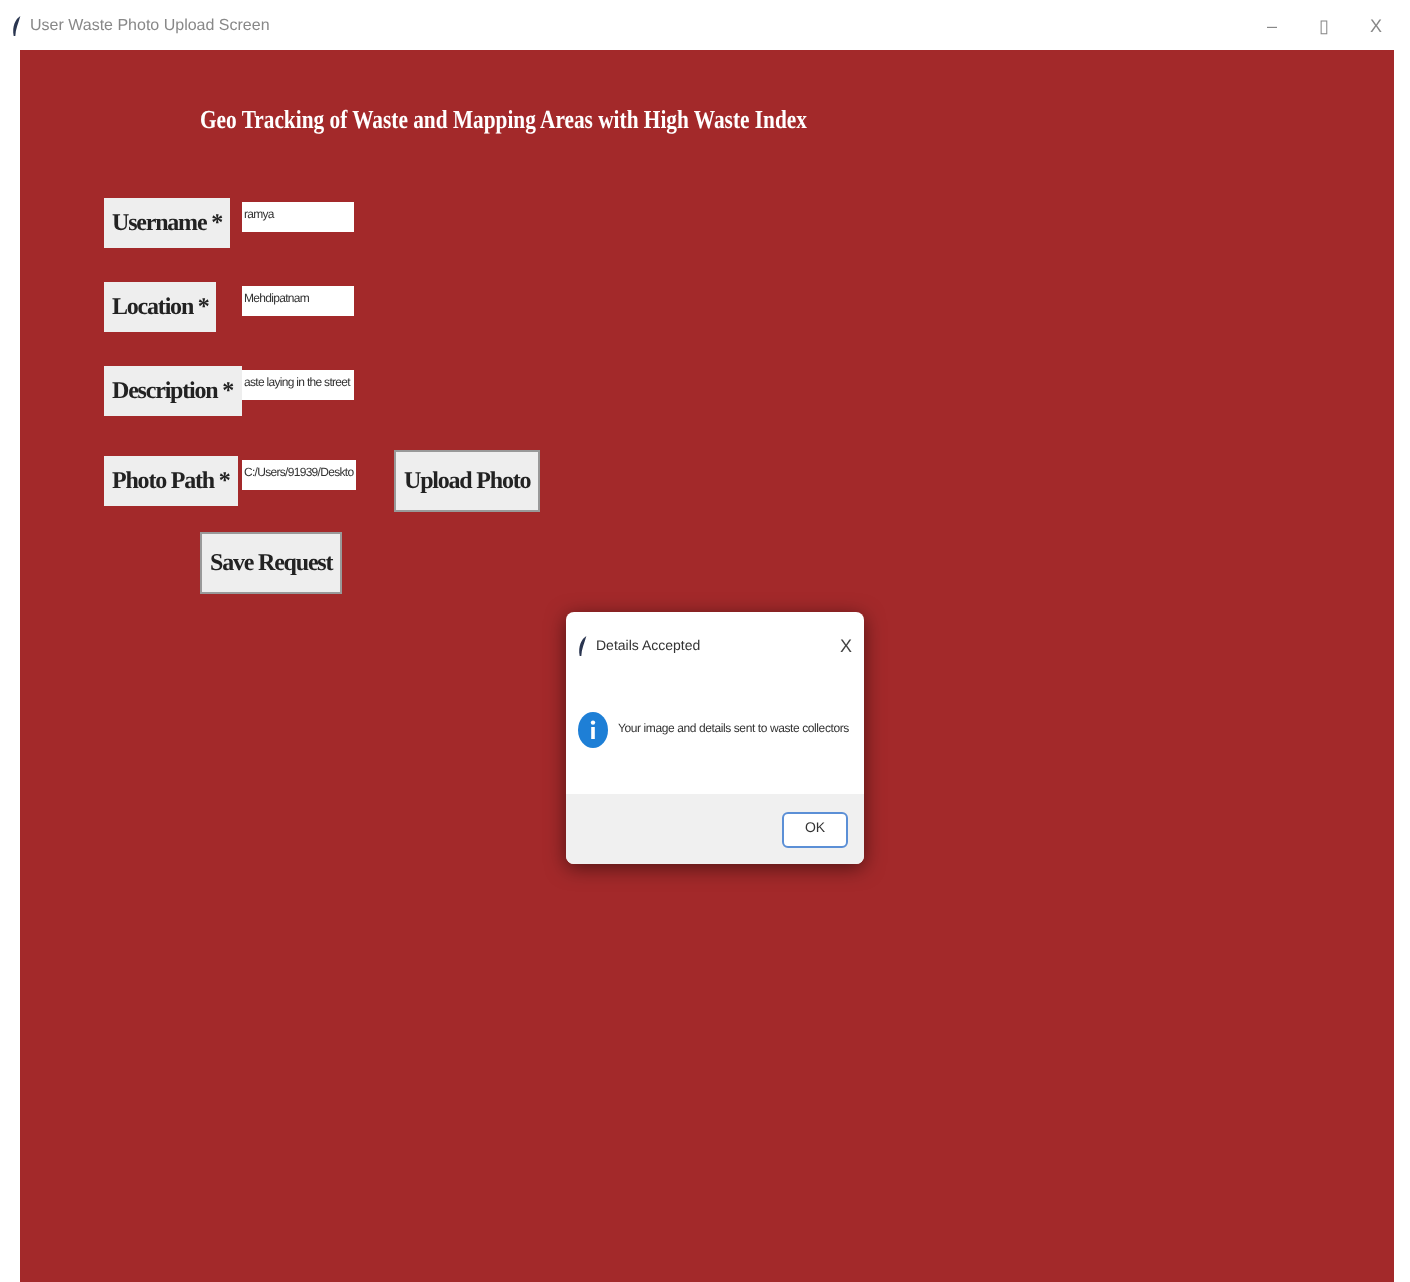  What do you see at coordinates (271, 563) in the screenshot?
I see `save-request-button: Save Request` at bounding box center [271, 563].